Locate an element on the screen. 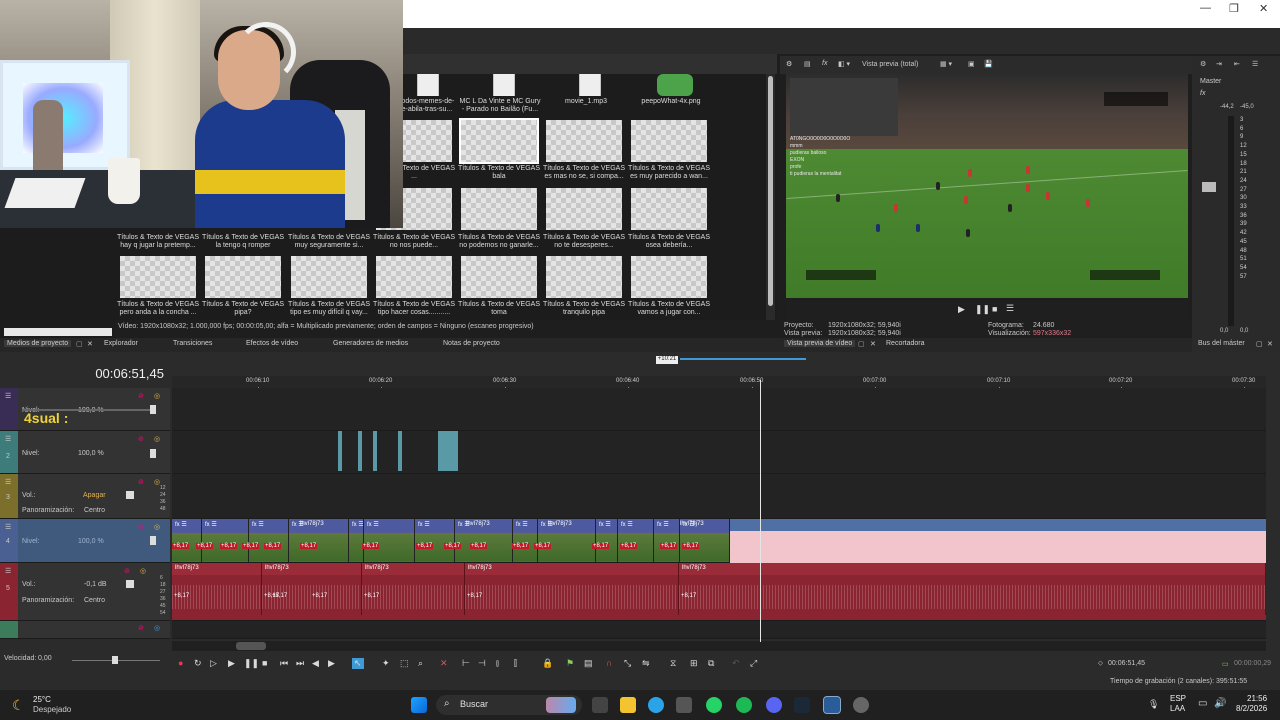  steam-icon is located at coordinates (802, 705).